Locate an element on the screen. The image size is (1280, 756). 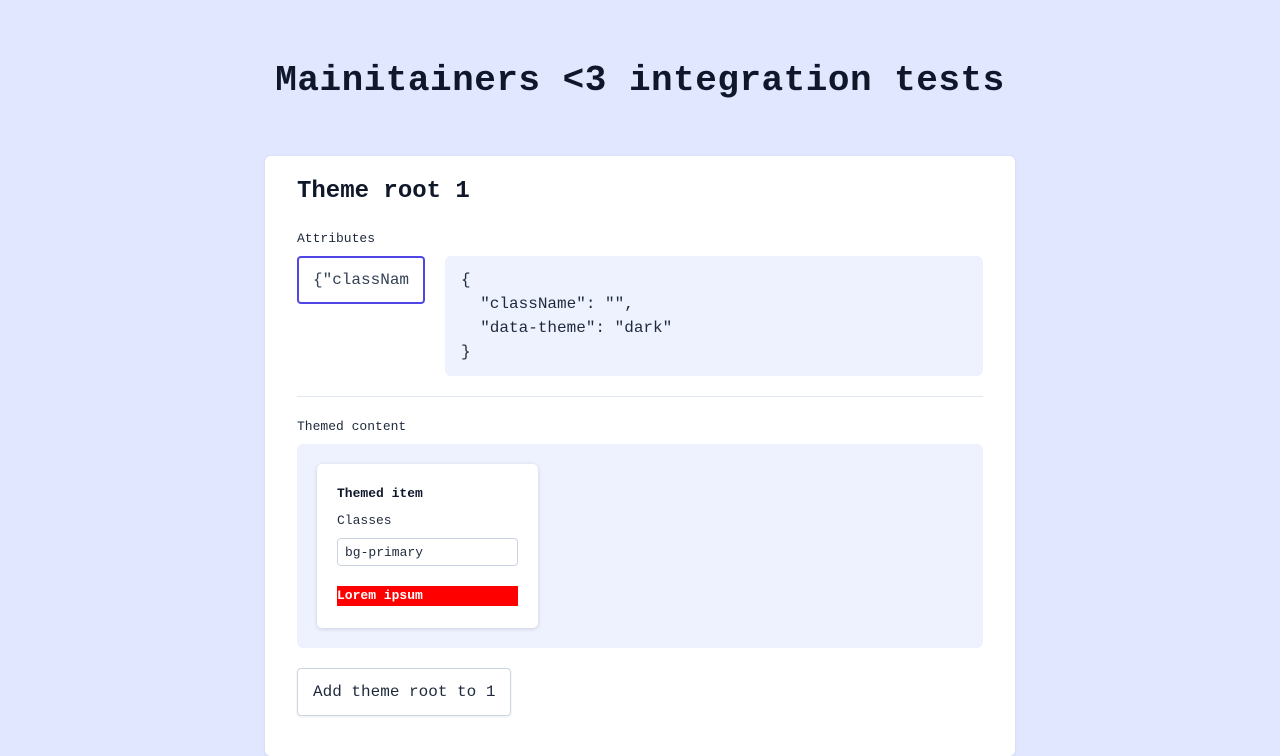
themed-item-title: Themed item is located at coordinates (380, 493).